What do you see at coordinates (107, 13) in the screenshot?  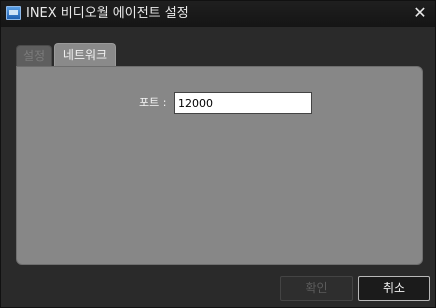 I see `window-title: INEX 비디오월 에이전트 설정` at bounding box center [107, 13].